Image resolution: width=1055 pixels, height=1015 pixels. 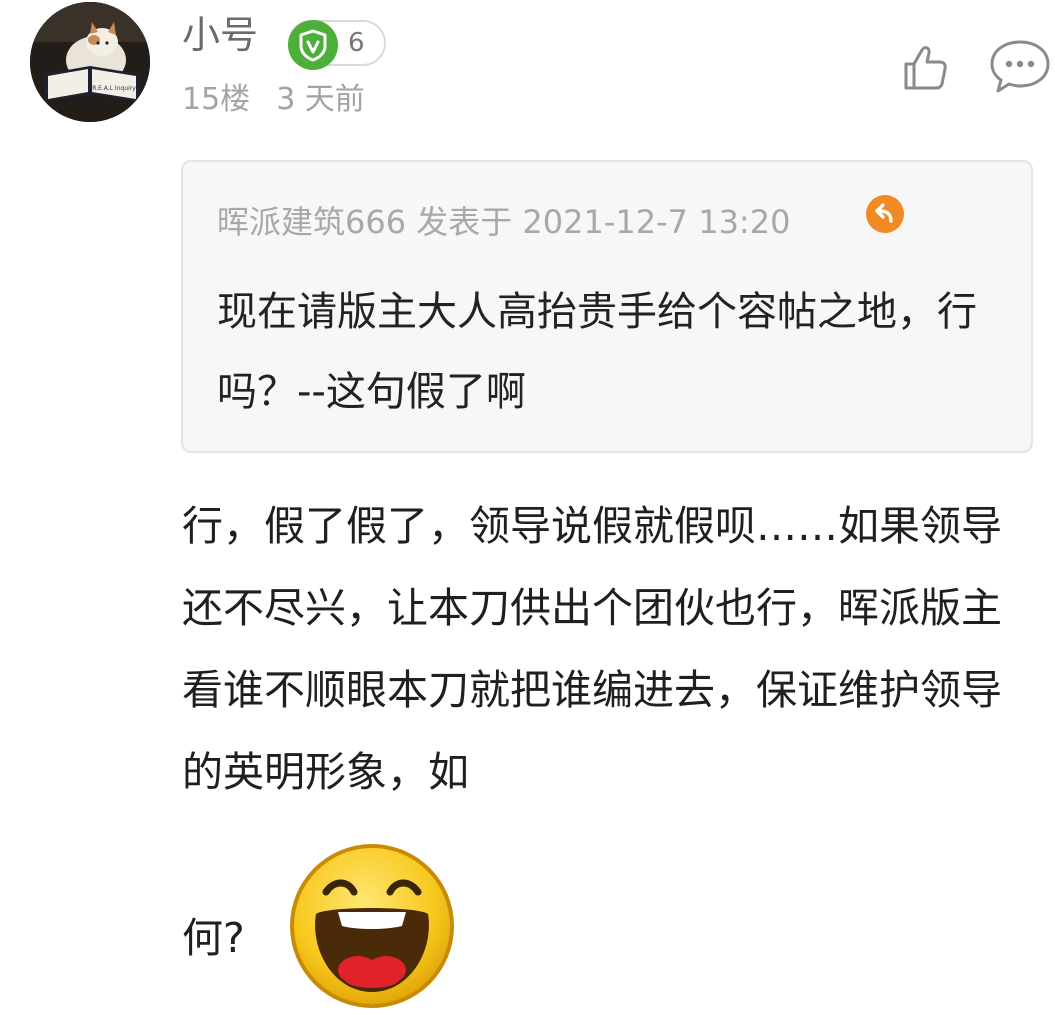 What do you see at coordinates (213, 938) in the screenshot?
I see `reply-text-end: 何?` at bounding box center [213, 938].